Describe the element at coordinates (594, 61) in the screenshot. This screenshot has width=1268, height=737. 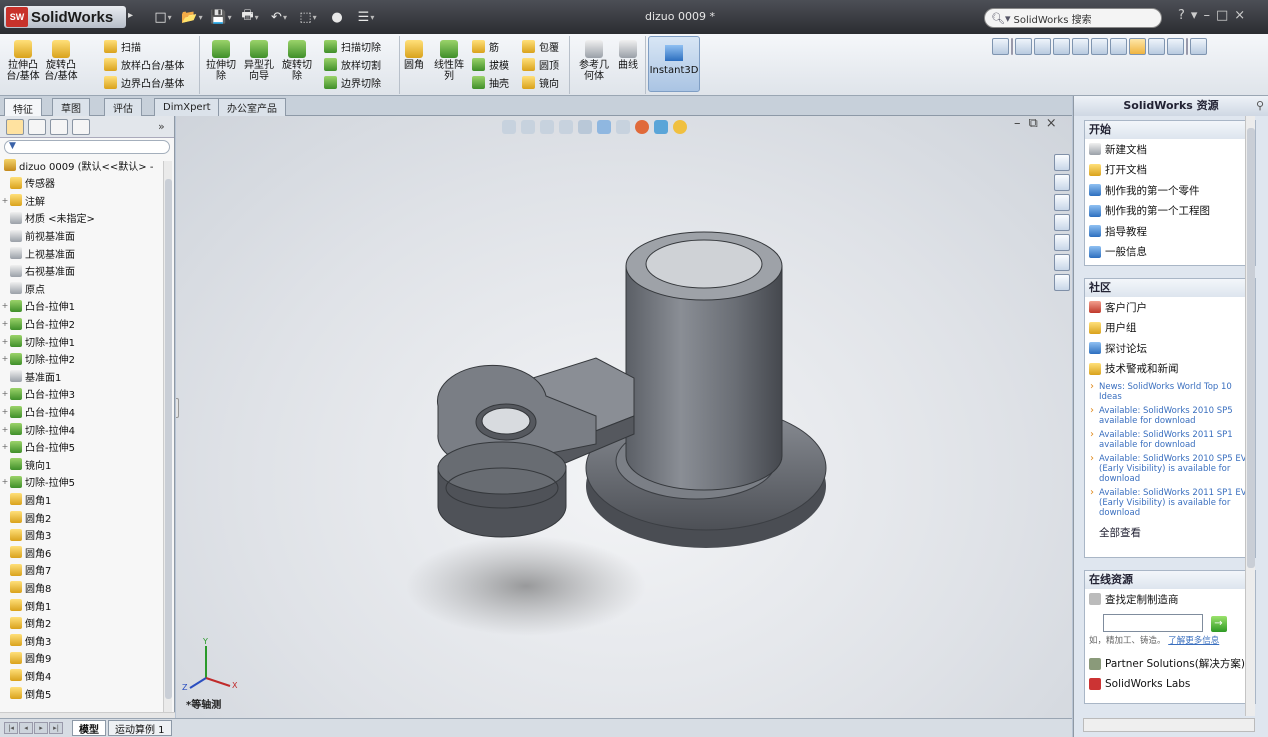
I see `reference-geometry-button: 参考几 何体` at that location.